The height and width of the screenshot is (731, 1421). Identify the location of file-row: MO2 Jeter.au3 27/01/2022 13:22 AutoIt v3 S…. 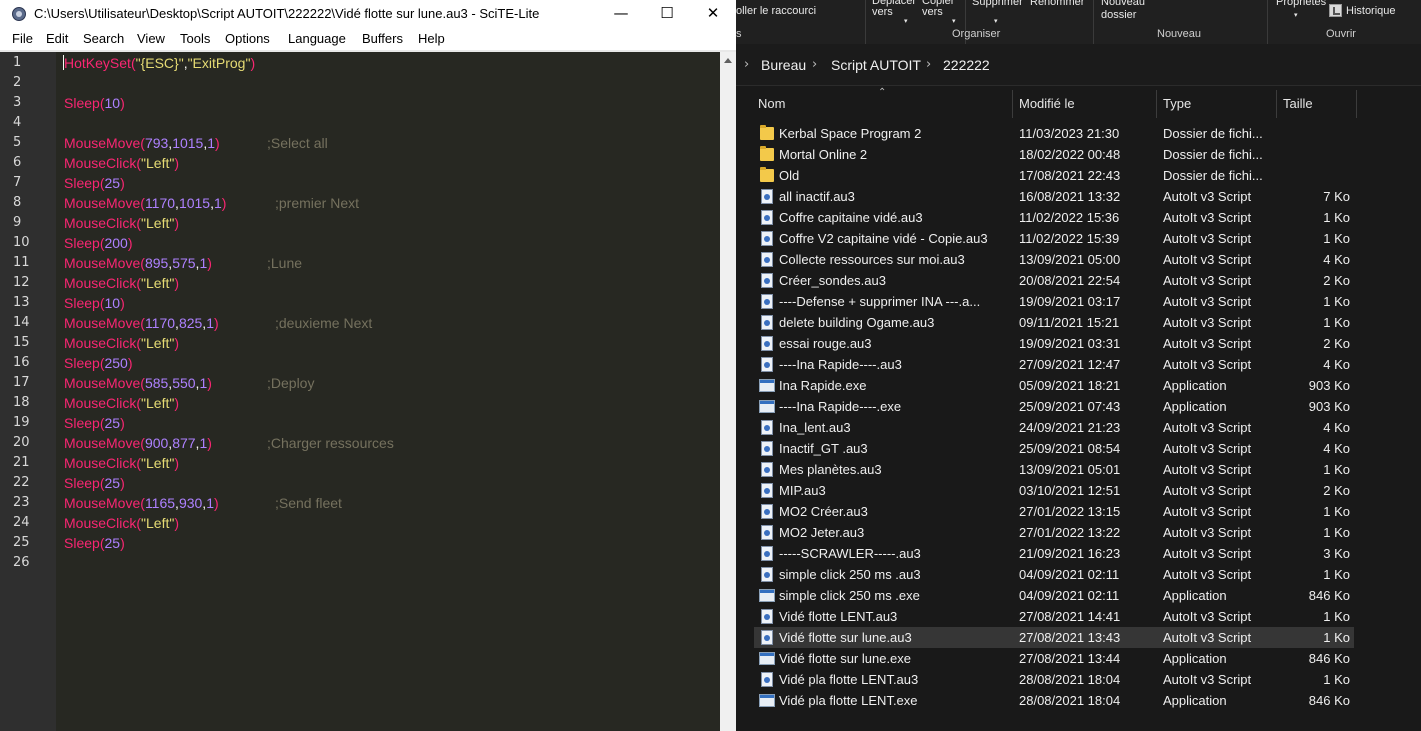
(1054, 532).